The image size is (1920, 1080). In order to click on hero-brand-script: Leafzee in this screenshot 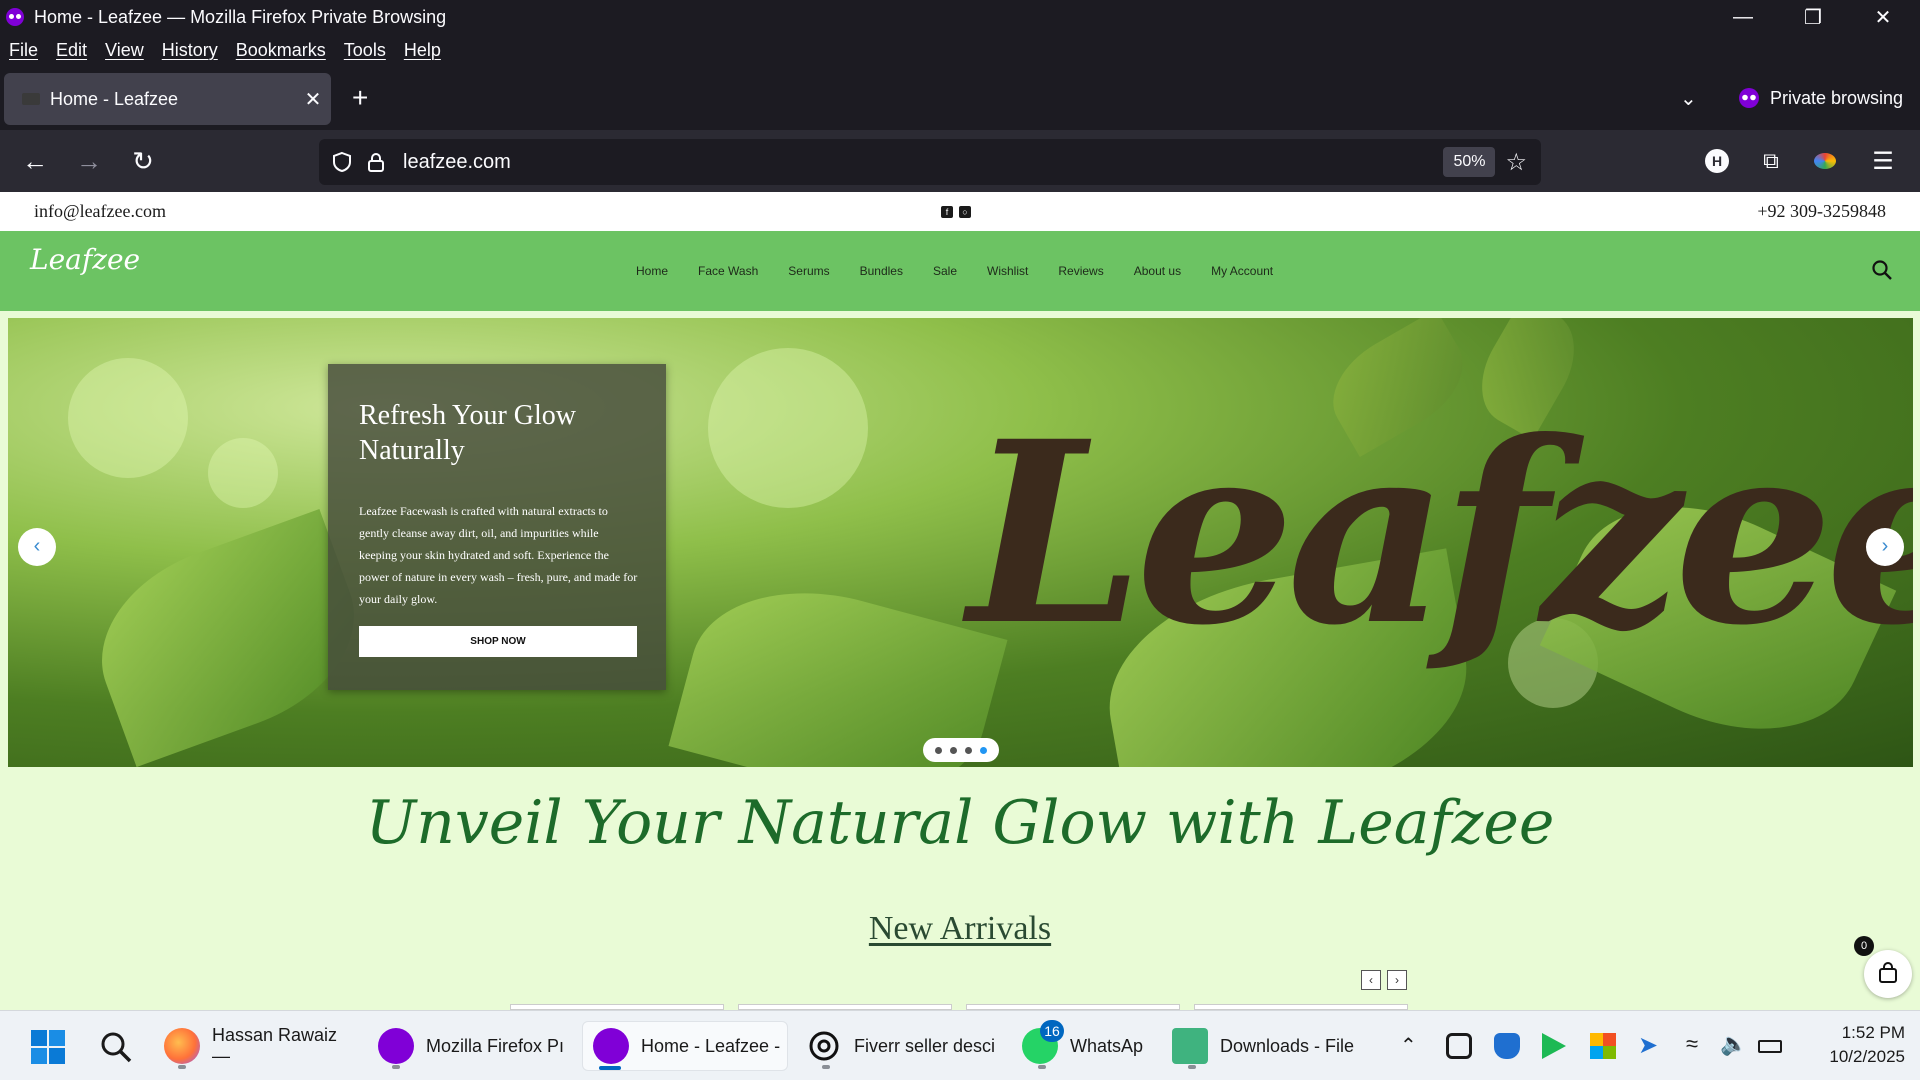, I will do `click(1440, 533)`.